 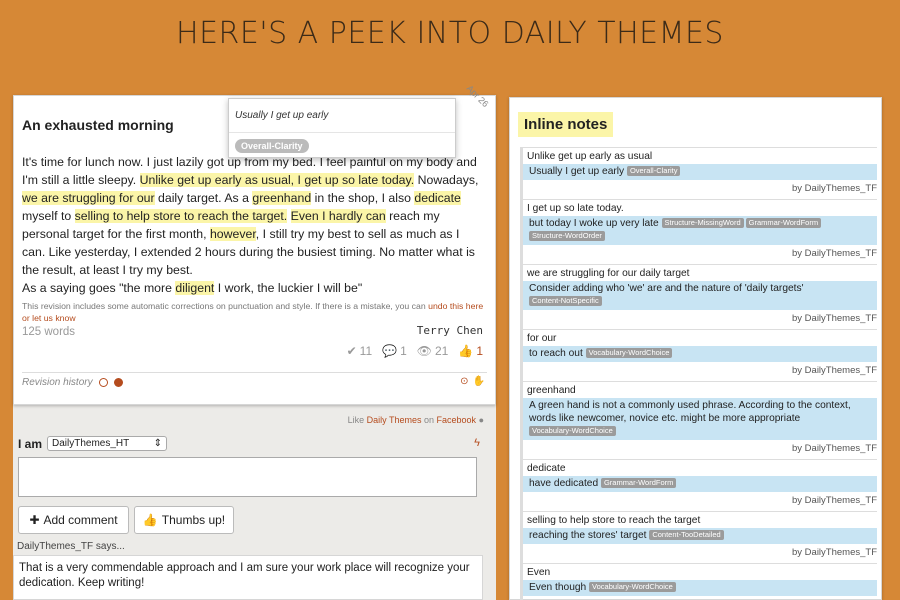 I want to click on essay-text: daily target. As a, so click(x=203, y=198).